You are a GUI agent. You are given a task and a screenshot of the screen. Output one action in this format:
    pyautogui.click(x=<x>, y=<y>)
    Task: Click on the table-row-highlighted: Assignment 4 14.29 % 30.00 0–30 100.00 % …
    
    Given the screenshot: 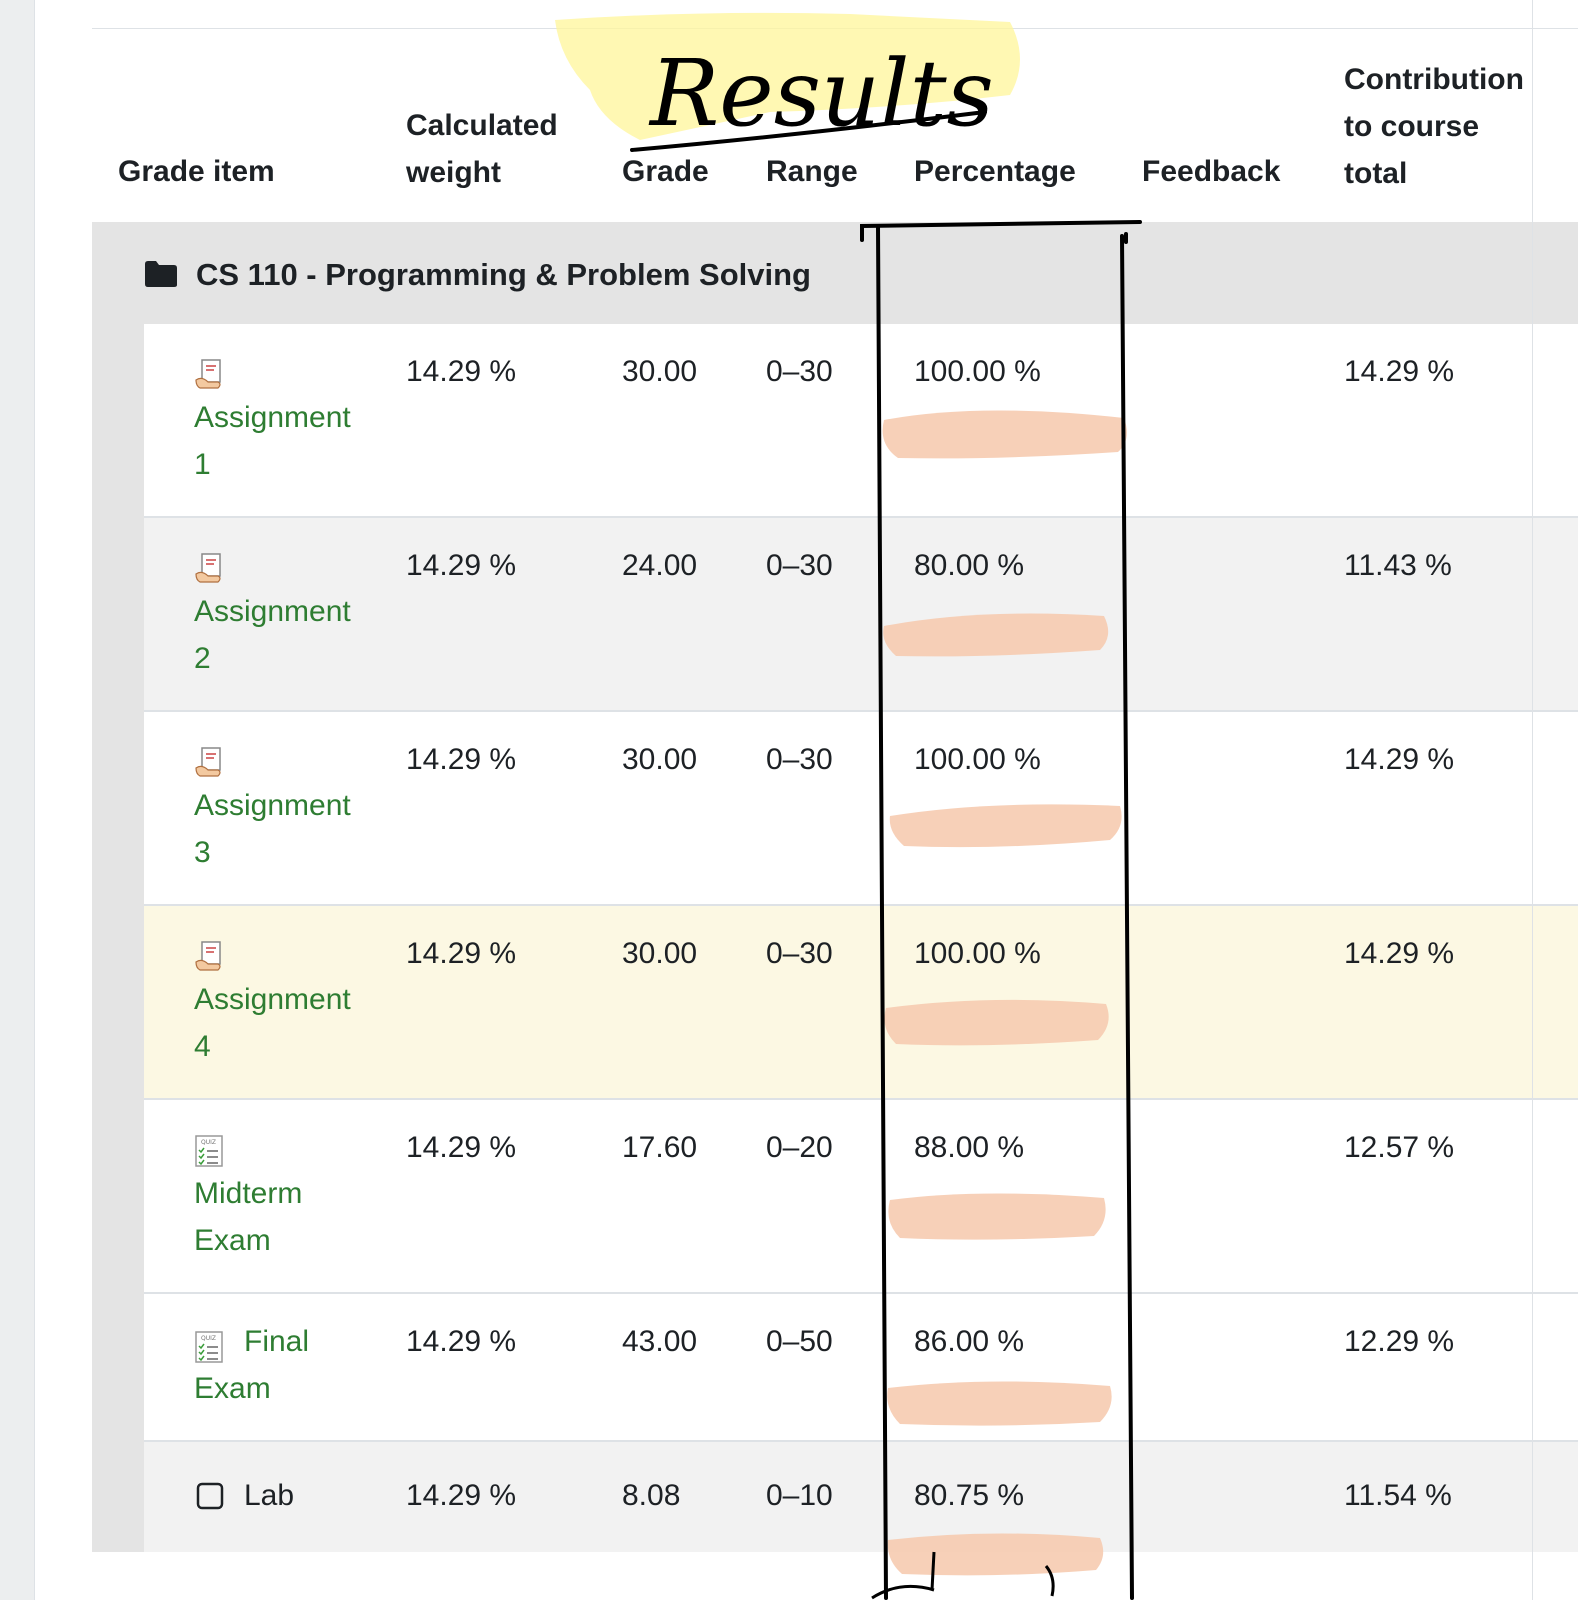 What is the action you would take?
    pyautogui.click(x=861, y=1003)
    